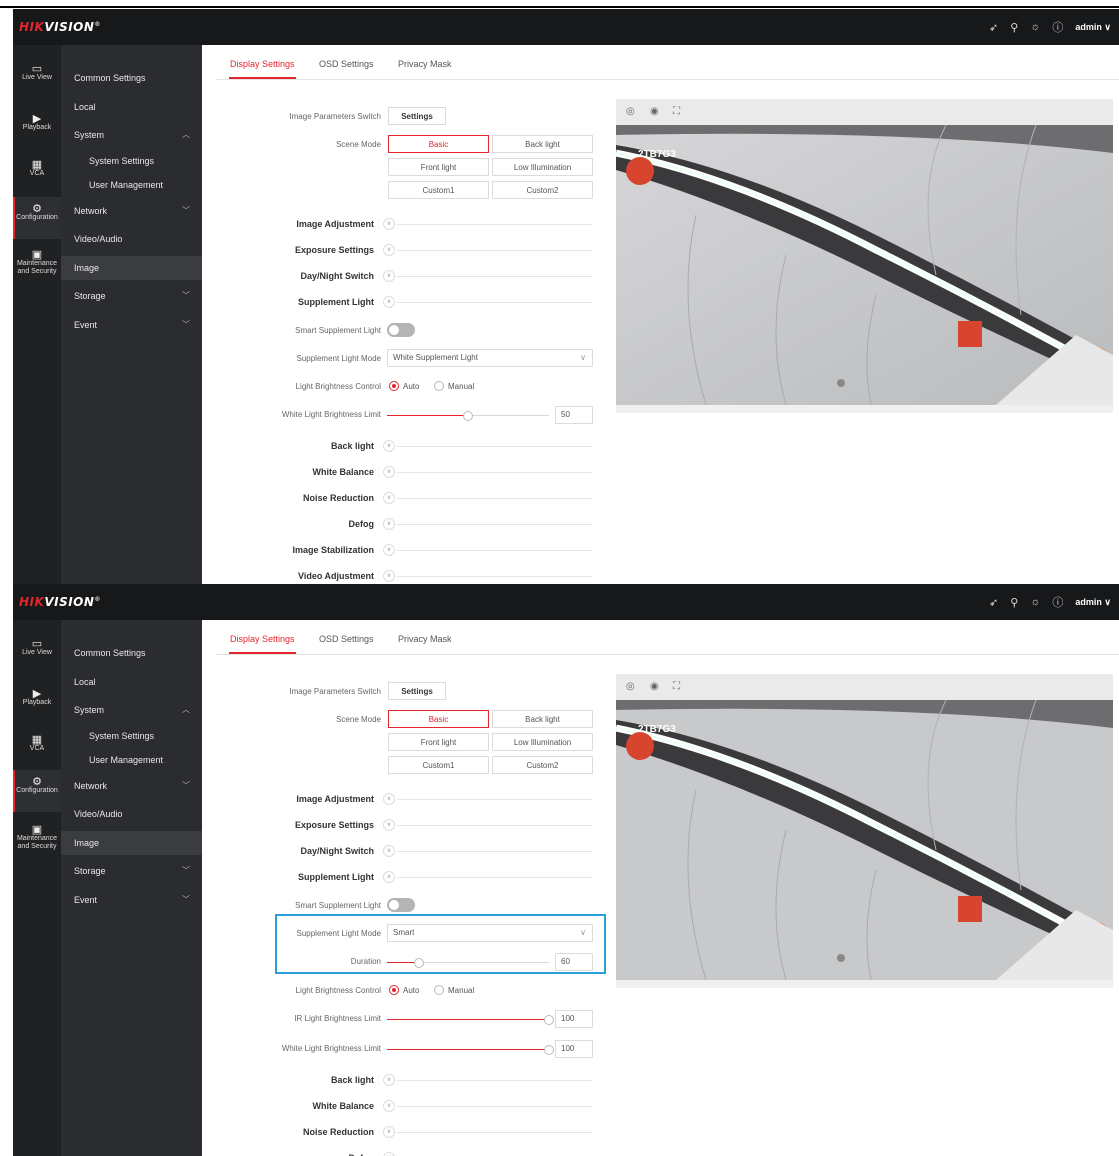 The height and width of the screenshot is (1156, 1119). Describe the element at coordinates (346, 639) in the screenshot. I see `tab-osd-settings: OSD Settings` at that location.